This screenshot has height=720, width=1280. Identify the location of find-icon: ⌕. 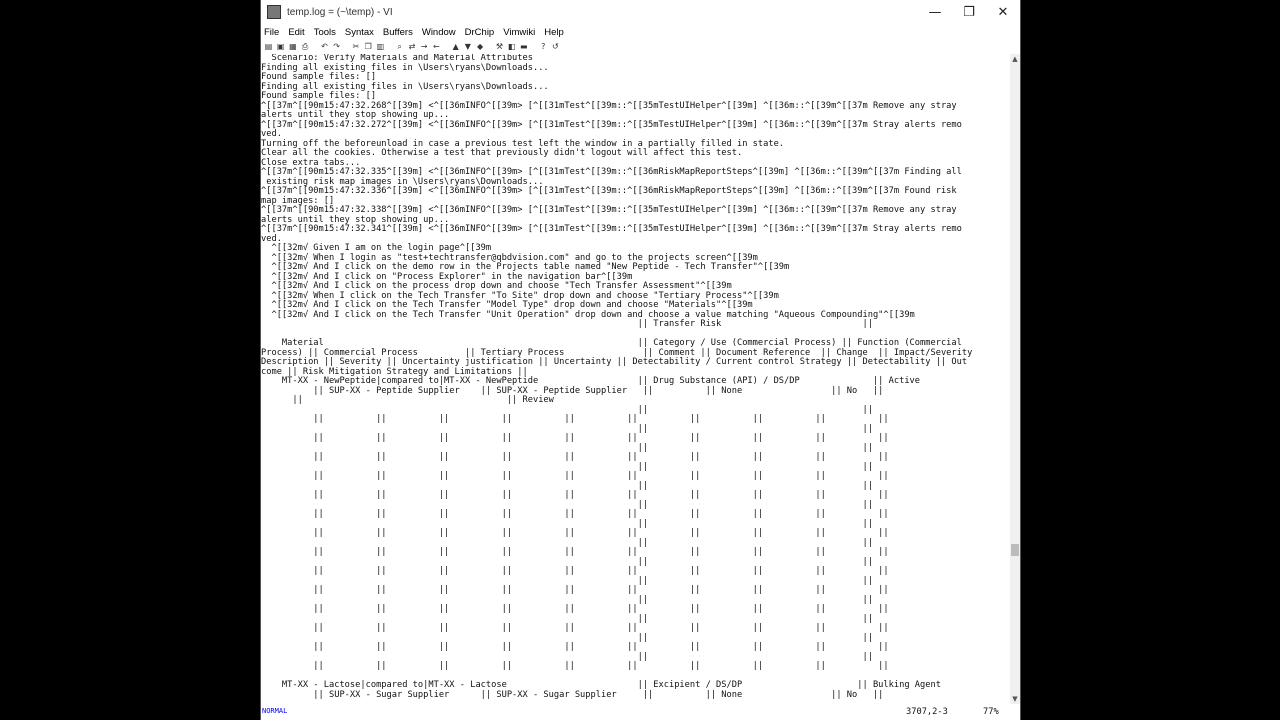
(399, 46).